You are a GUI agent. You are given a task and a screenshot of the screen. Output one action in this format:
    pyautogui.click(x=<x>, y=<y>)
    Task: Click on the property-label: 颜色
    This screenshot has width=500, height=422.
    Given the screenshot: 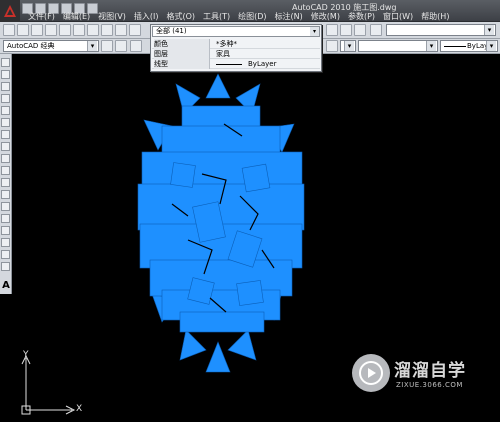 What is the action you would take?
    pyautogui.click(x=182, y=44)
    